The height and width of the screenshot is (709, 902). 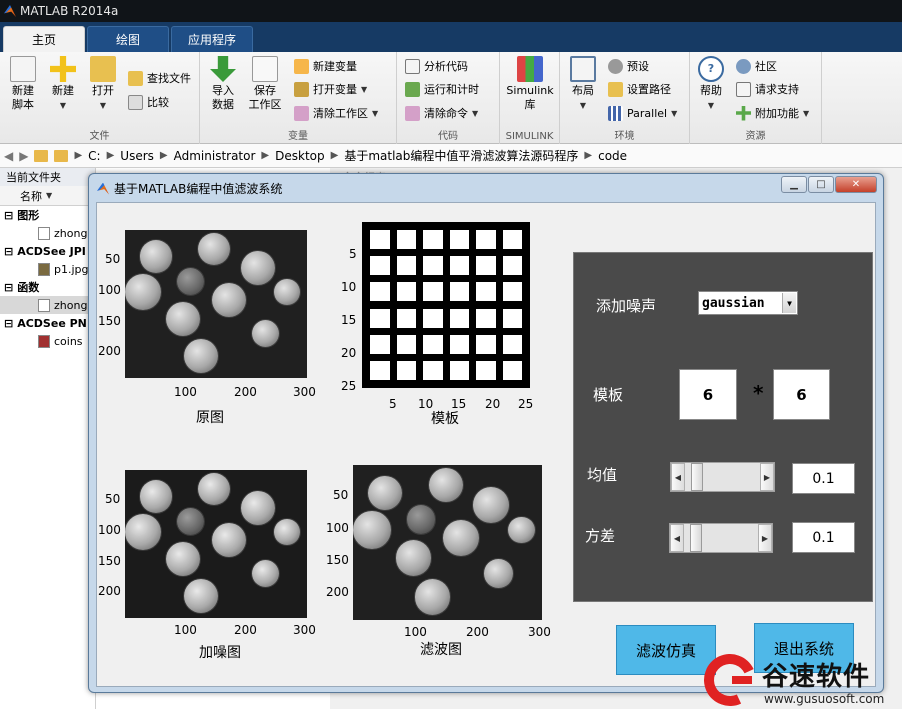 What do you see at coordinates (612, 156) in the screenshot?
I see `breadcrumb-code: code` at bounding box center [612, 156].